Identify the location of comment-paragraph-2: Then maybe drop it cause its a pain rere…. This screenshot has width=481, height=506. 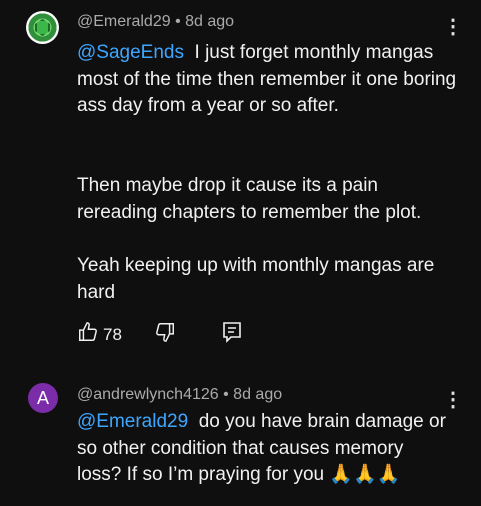
(249, 199).